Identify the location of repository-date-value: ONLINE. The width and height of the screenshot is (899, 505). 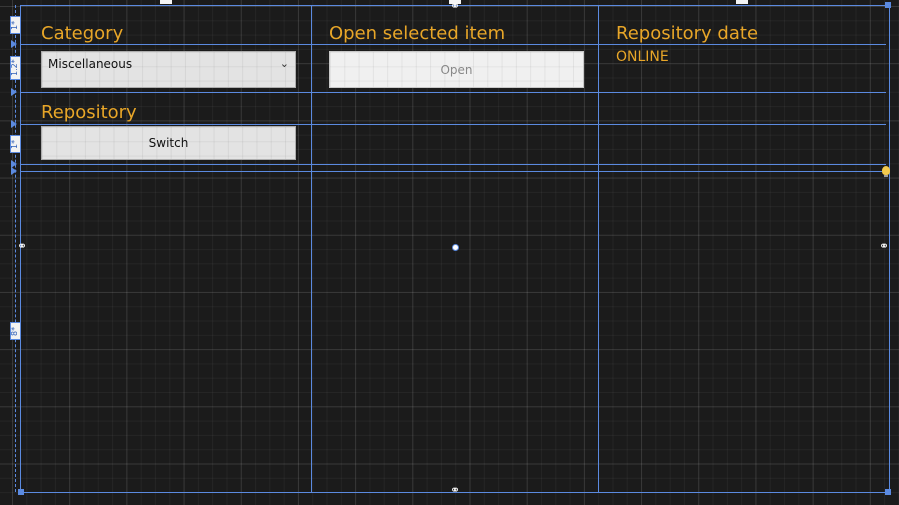
(642, 57).